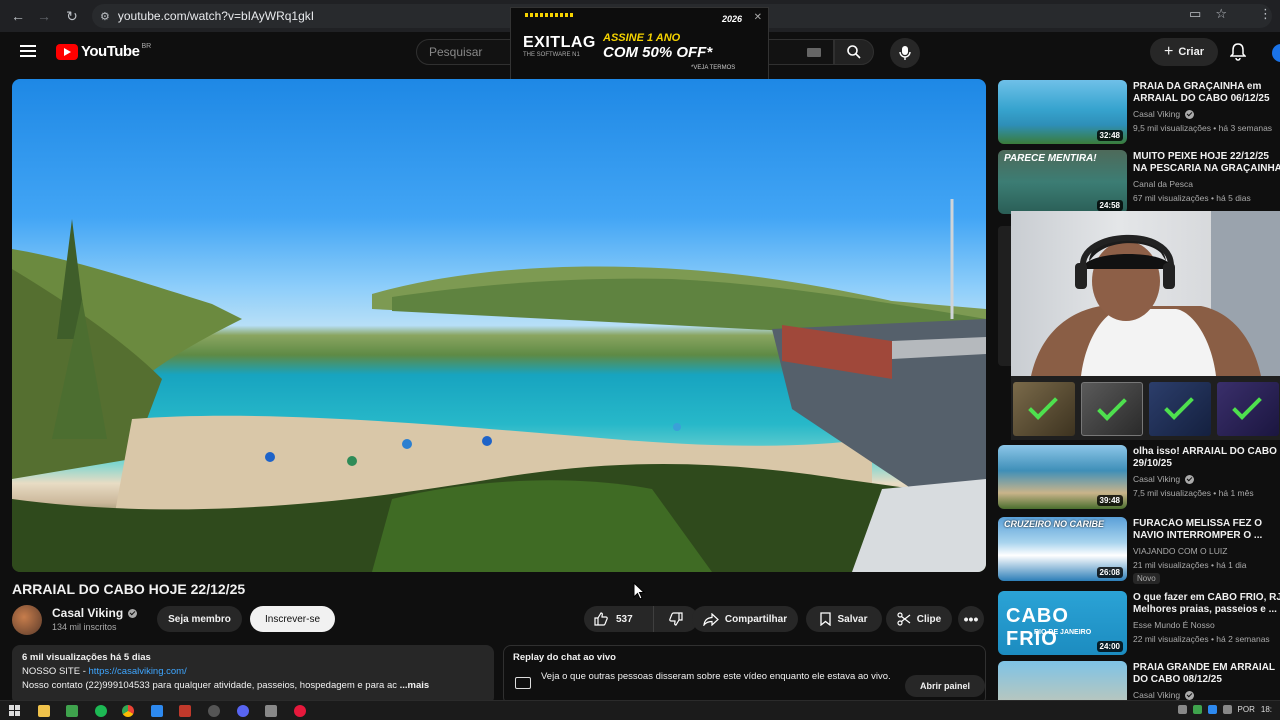 This screenshot has height=720, width=1280. I want to click on save-label: Salvar, so click(852, 619).